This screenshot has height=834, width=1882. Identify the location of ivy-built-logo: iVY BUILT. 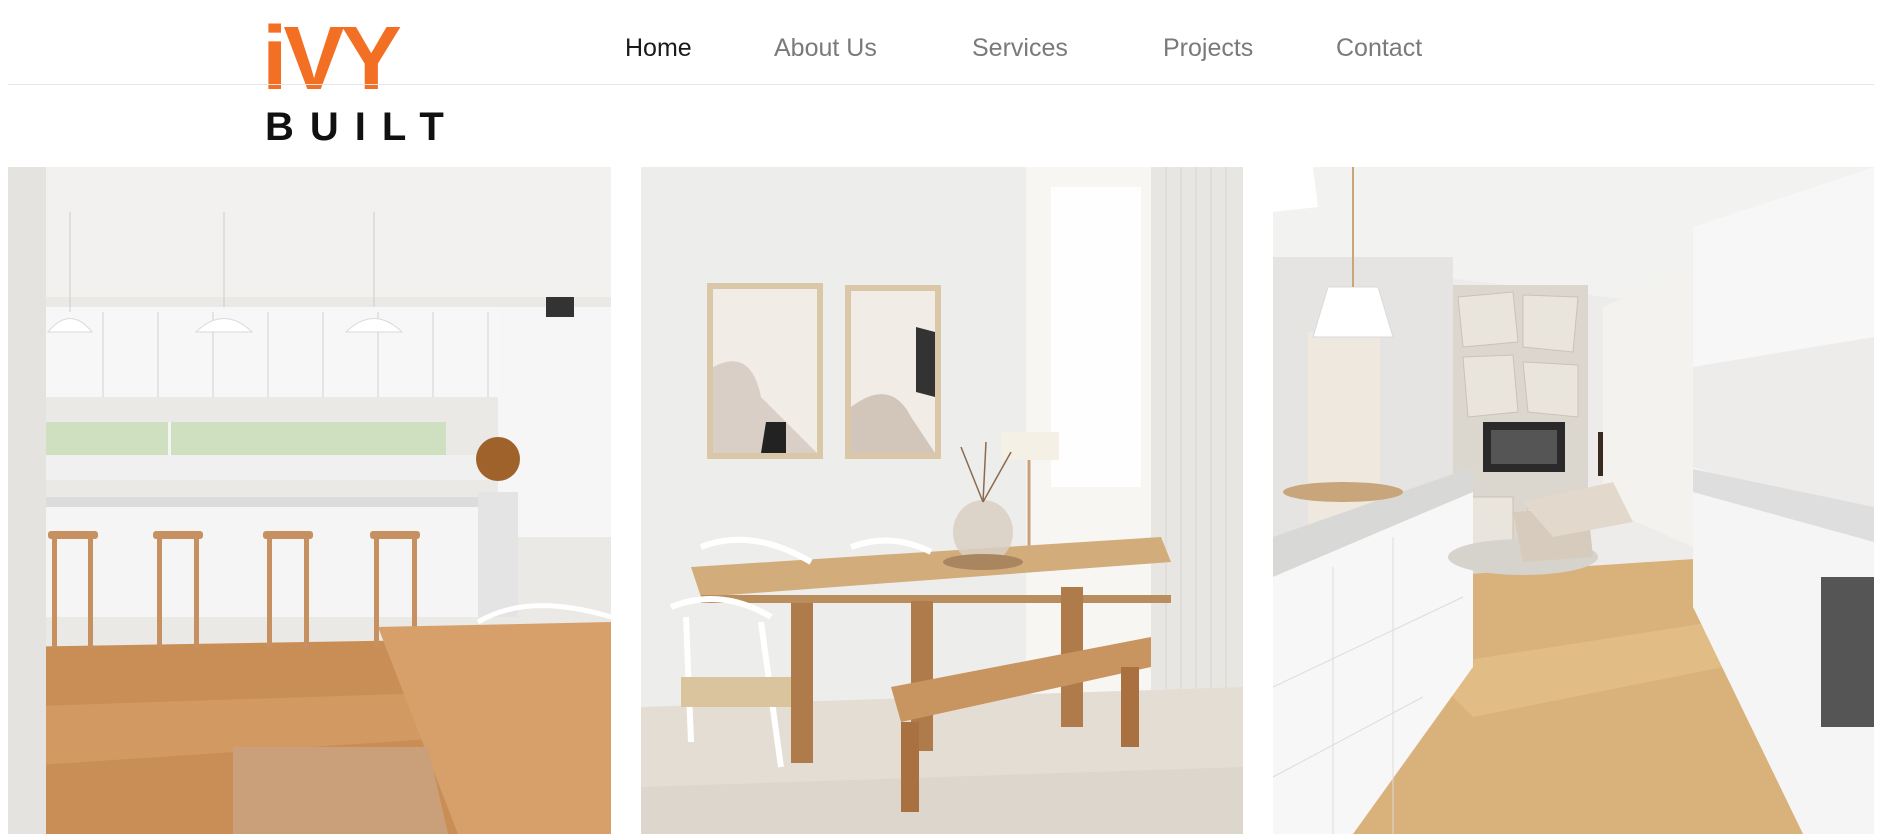
(353, 78).